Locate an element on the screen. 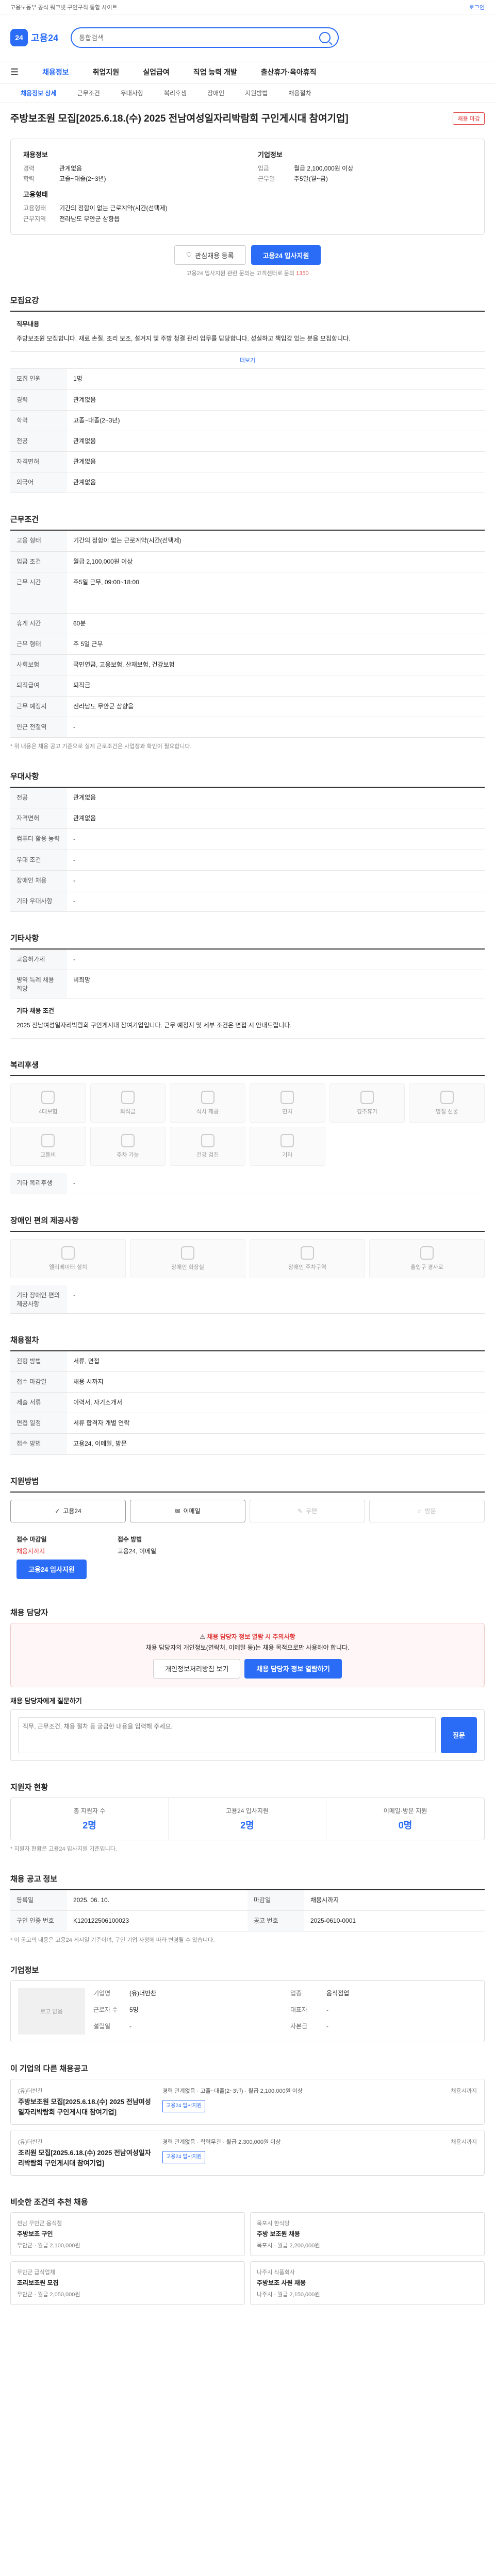 Image resolution: width=495 pixels, height=2576 pixels. gnb-item-support: 취업지원 is located at coordinates (107, 72).